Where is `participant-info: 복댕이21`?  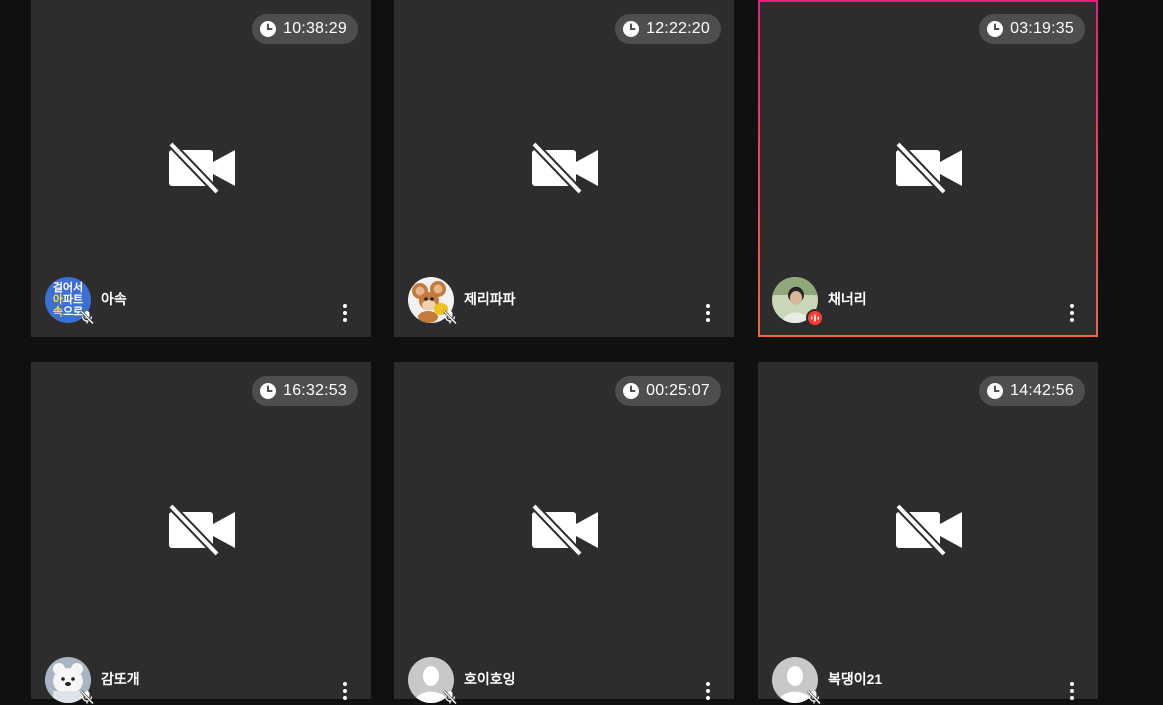 participant-info: 복댕이21 is located at coordinates (827, 681).